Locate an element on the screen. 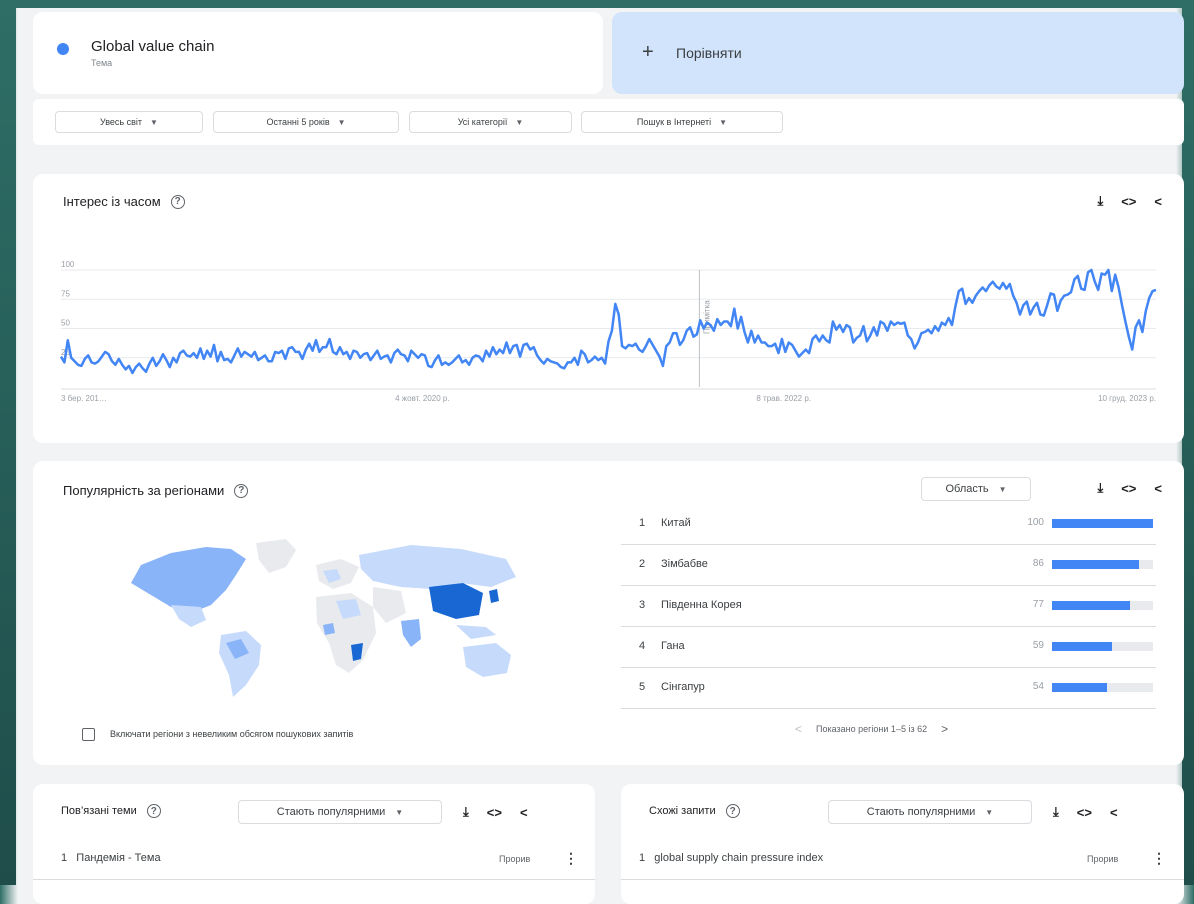 This screenshot has width=1194, height=904. related-query-text: global supply chain pressure index is located at coordinates (739, 858).